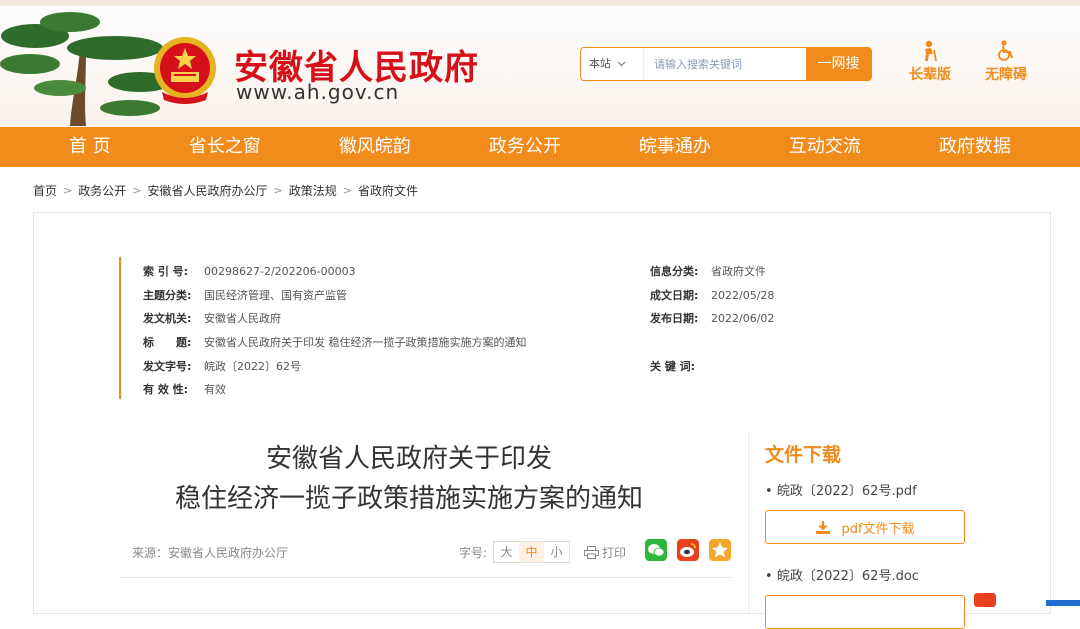 The height and width of the screenshot is (629, 1080). Describe the element at coordinates (673, 366) in the screenshot. I see `meta-key: 关 键 词:` at that location.